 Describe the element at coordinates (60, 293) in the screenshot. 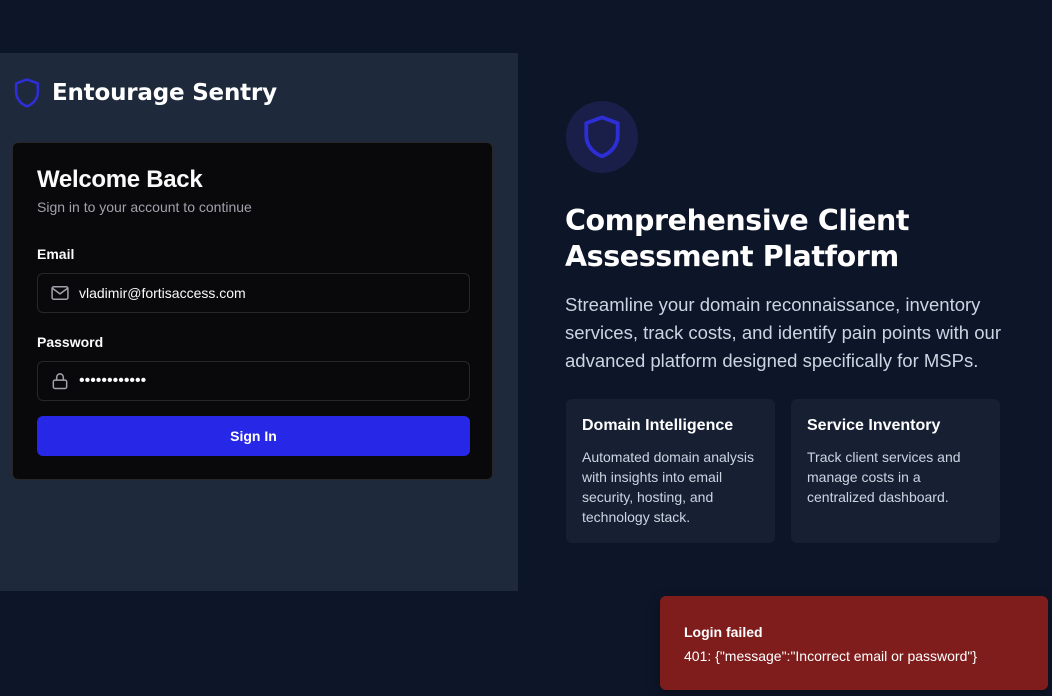

I see `mail-icon` at that location.